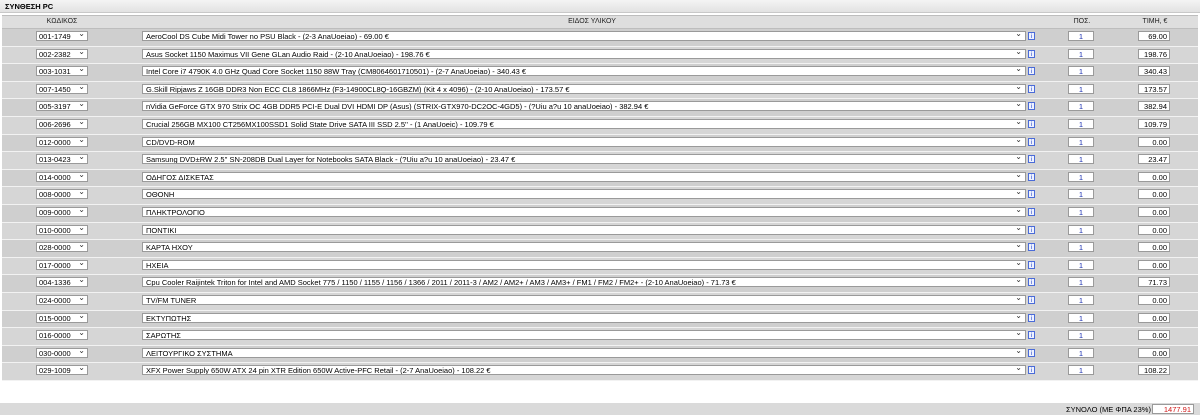 The height and width of the screenshot is (417, 1200). I want to click on price-field: 71.73, so click(1154, 282).